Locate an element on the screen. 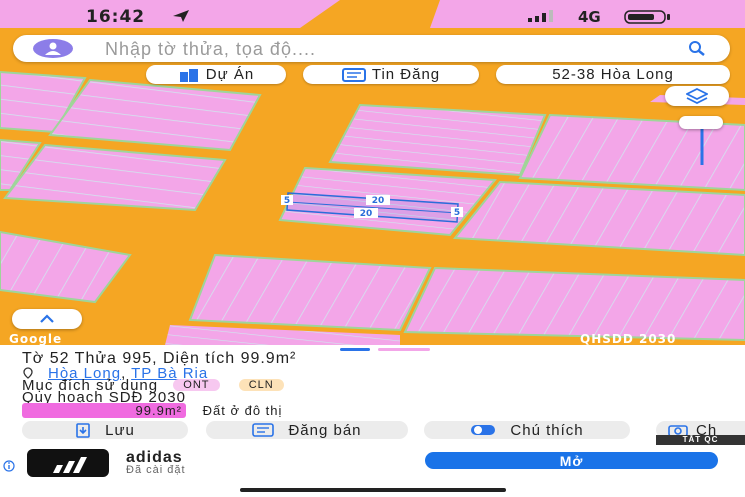  legend-button: Chú thích is located at coordinates (527, 430).